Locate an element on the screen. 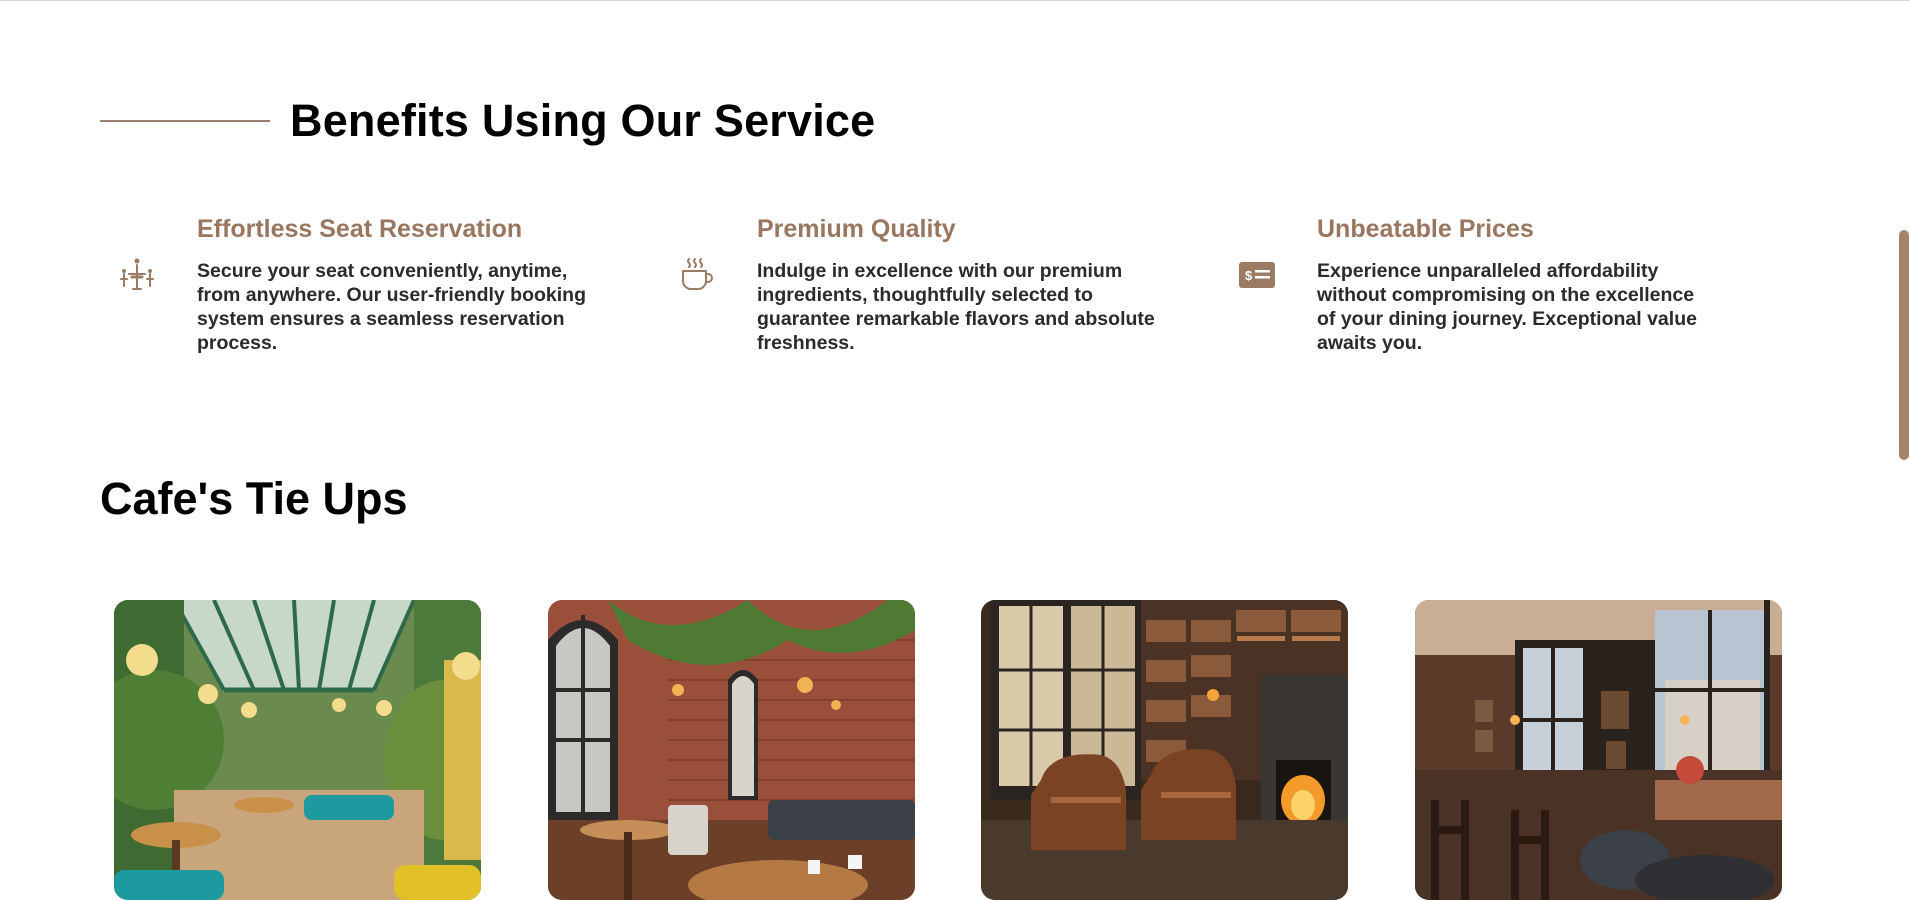 Image resolution: width=1910 pixels, height=900 pixels. top-divider is located at coordinates (955, 0).